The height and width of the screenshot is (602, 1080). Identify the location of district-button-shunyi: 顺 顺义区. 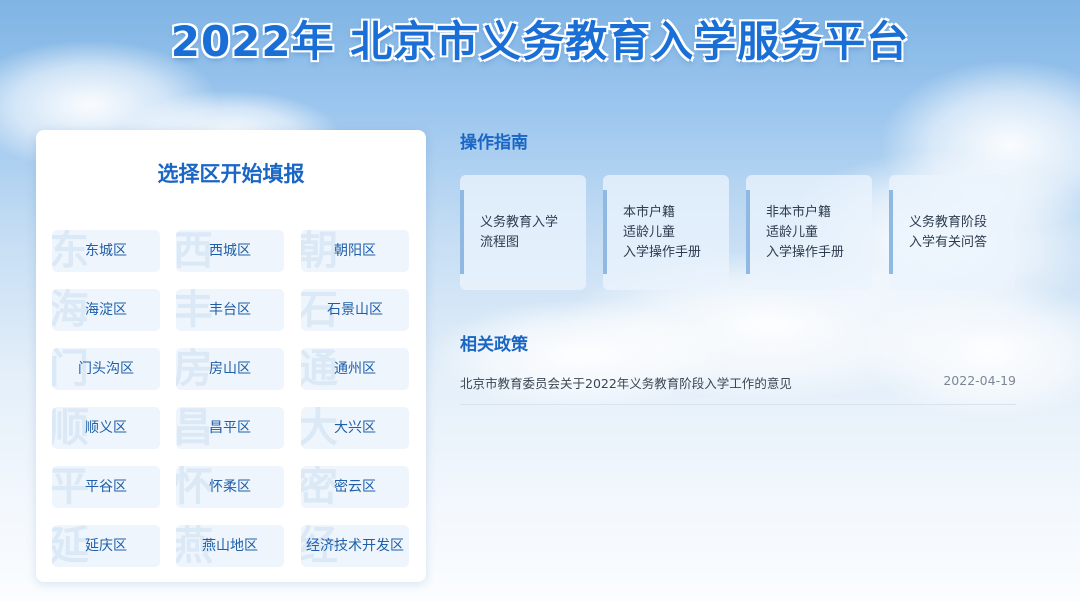
(106, 428).